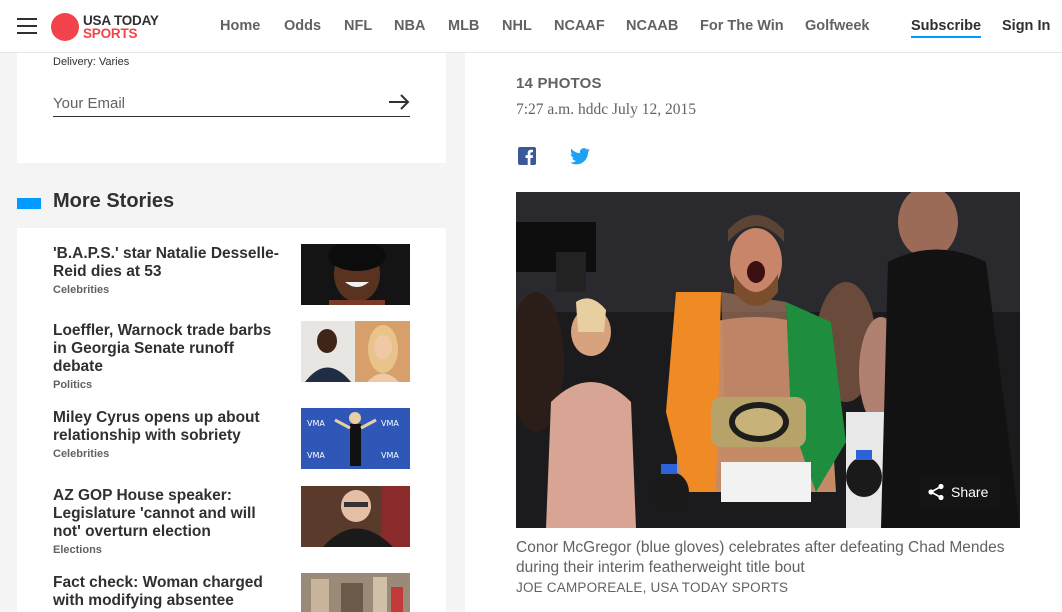  What do you see at coordinates (240, 26) in the screenshot?
I see `nav-home: Home` at bounding box center [240, 26].